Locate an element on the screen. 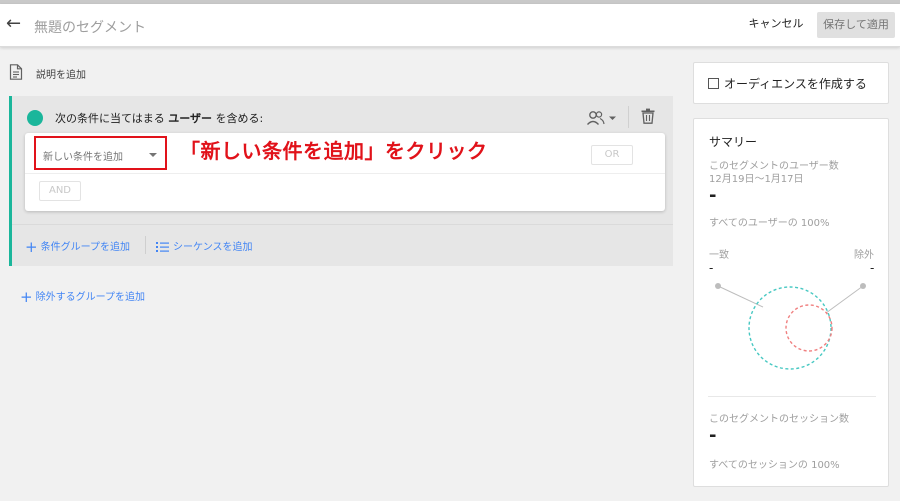 This screenshot has width=900, height=501. exclude-circle is located at coordinates (809, 328).